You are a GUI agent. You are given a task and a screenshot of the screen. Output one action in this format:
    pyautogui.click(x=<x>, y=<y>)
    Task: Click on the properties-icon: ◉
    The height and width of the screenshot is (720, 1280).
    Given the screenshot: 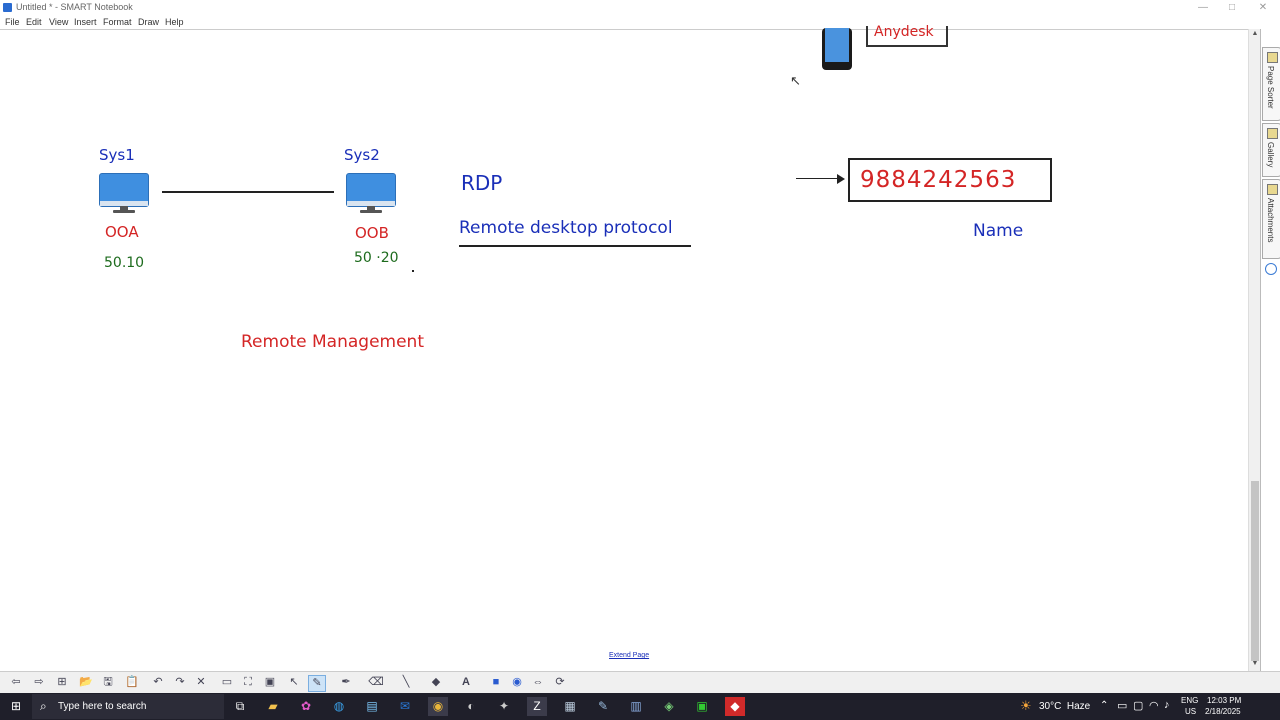 What is the action you would take?
    pyautogui.click(x=517, y=682)
    